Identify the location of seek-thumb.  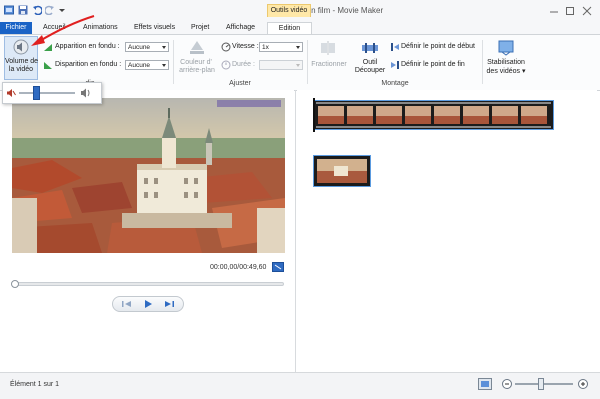
(15, 284).